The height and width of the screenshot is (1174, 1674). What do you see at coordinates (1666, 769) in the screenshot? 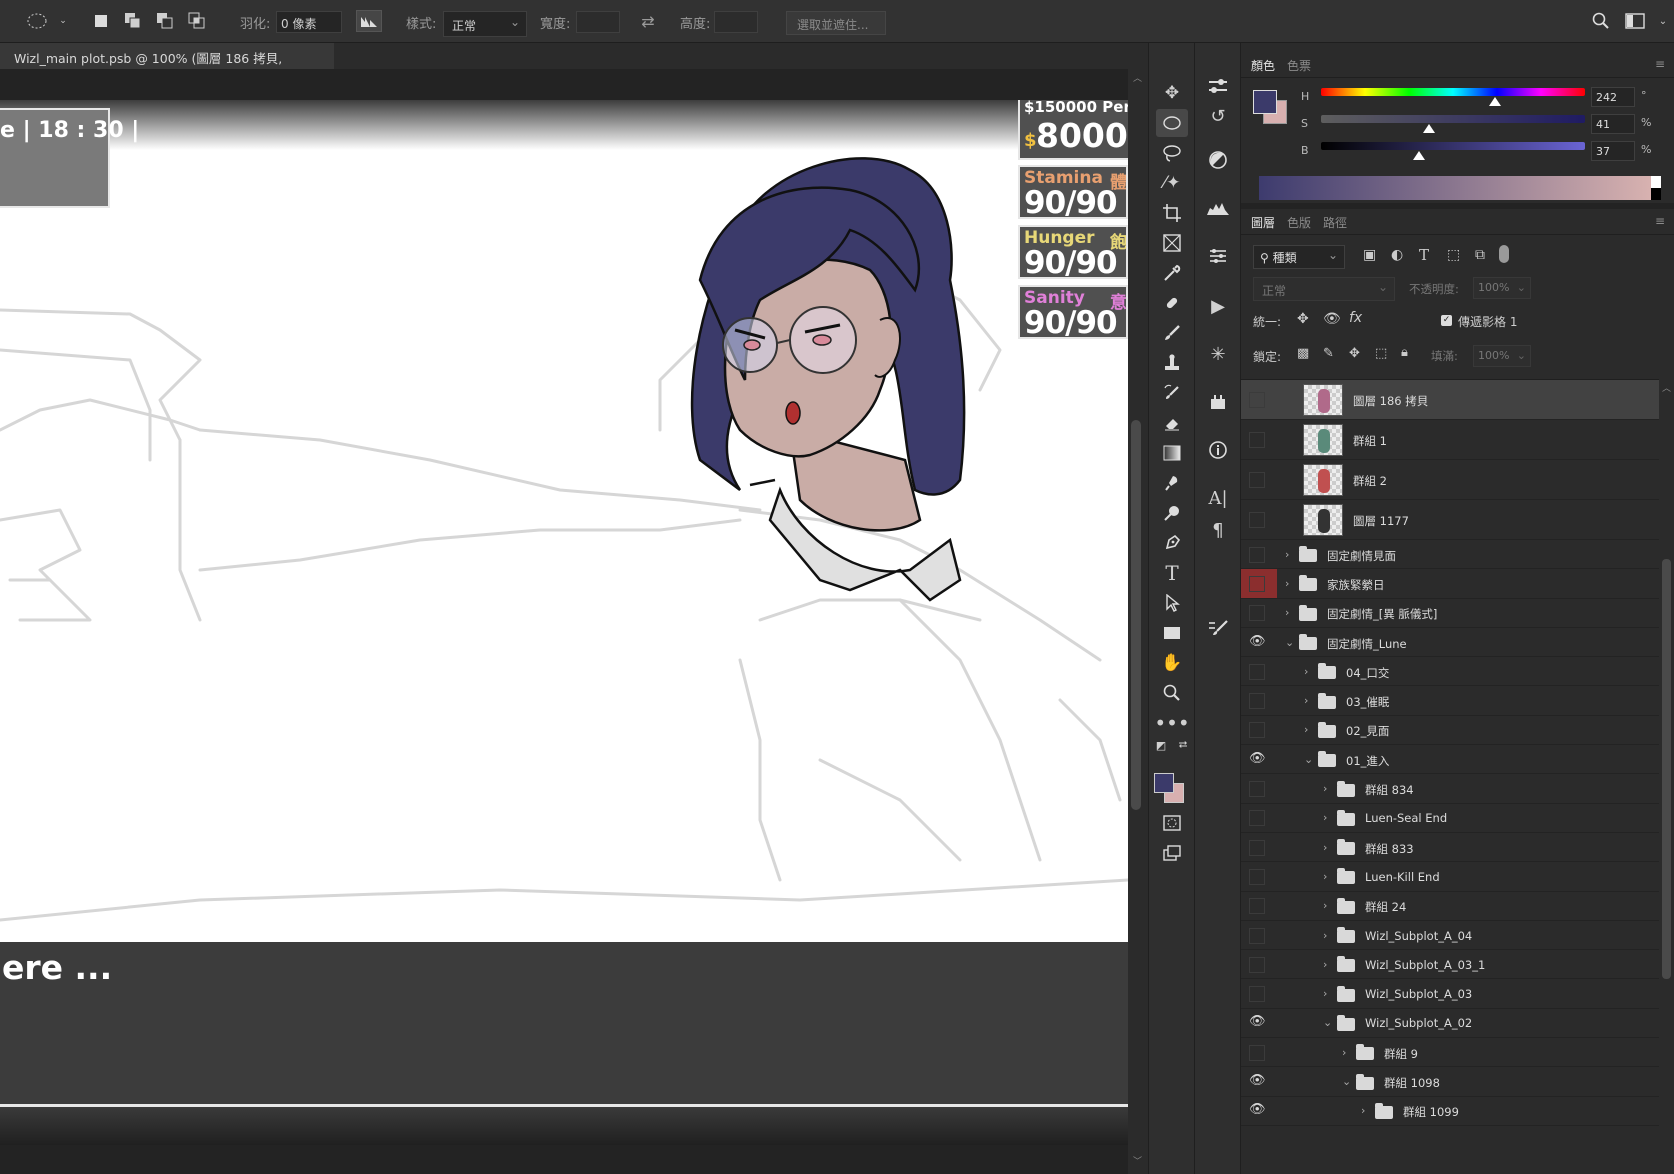
I see `layer-list-scroll-thumb` at bounding box center [1666, 769].